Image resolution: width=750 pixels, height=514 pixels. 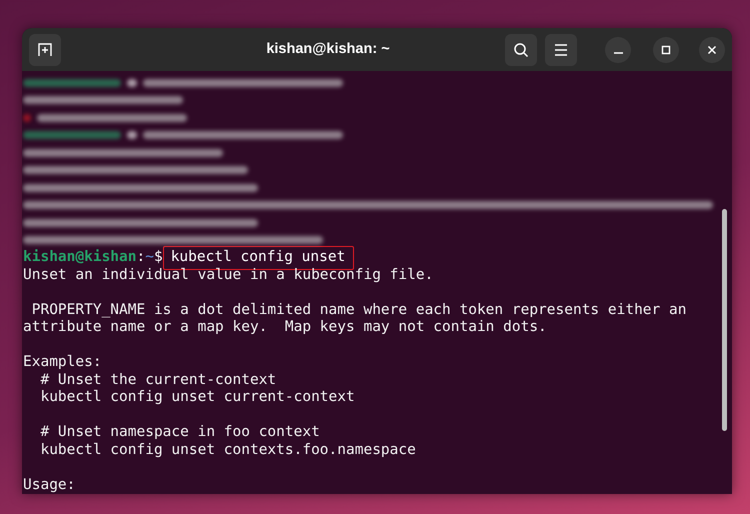 What do you see at coordinates (179, 433) in the screenshot?
I see `output-line: # Unset namespace in foo context` at bounding box center [179, 433].